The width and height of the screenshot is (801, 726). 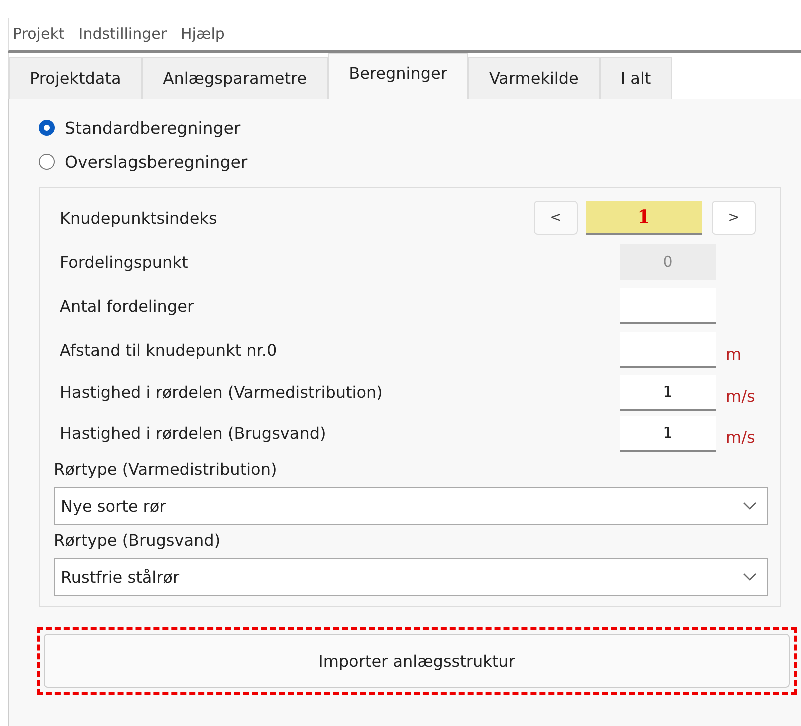 What do you see at coordinates (556, 218) in the screenshot?
I see `previous-button: <` at bounding box center [556, 218].